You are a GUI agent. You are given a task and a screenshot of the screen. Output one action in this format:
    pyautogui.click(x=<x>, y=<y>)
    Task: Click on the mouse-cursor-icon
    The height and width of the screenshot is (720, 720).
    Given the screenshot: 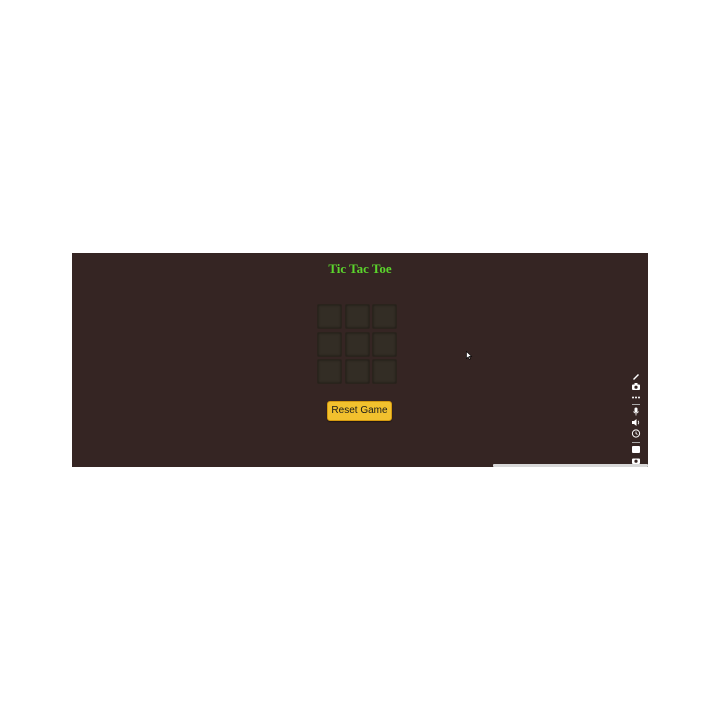 What is the action you would take?
    pyautogui.click(x=469, y=355)
    